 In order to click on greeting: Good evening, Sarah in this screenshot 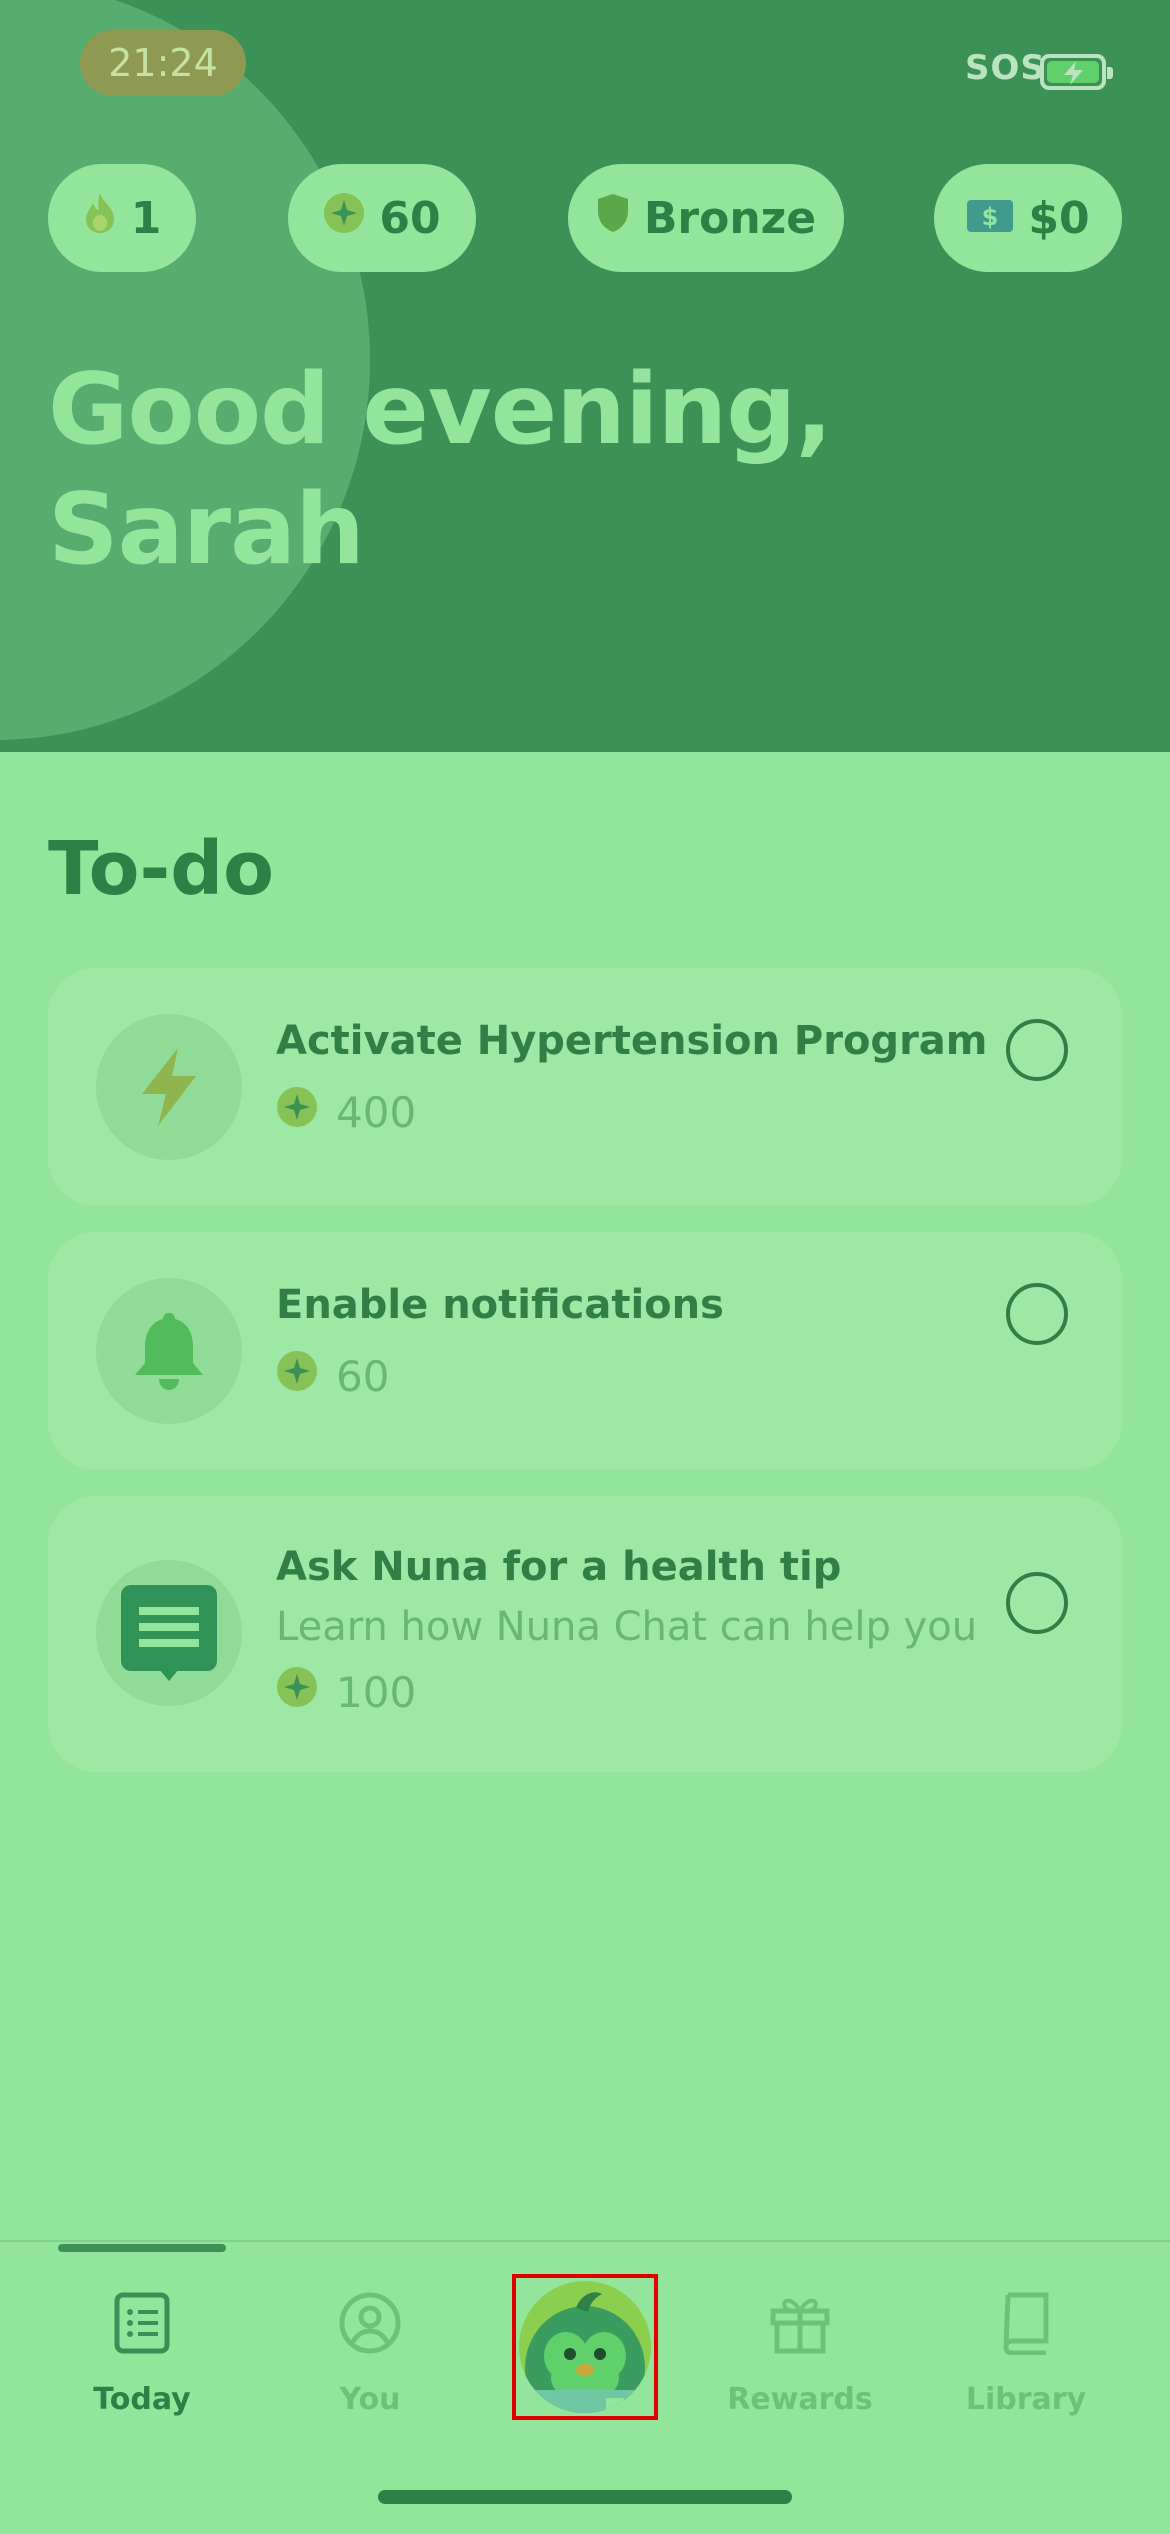, I will do `click(440, 470)`.